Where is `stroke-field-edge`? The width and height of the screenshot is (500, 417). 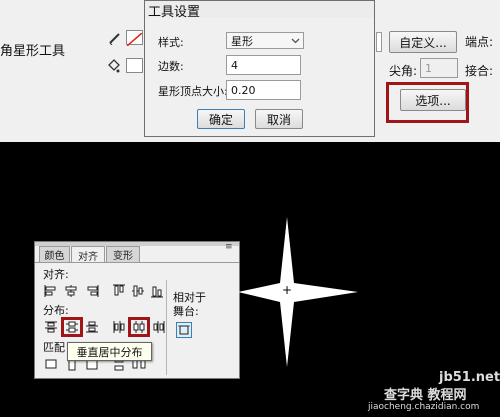
stroke-field-edge is located at coordinates (379, 42).